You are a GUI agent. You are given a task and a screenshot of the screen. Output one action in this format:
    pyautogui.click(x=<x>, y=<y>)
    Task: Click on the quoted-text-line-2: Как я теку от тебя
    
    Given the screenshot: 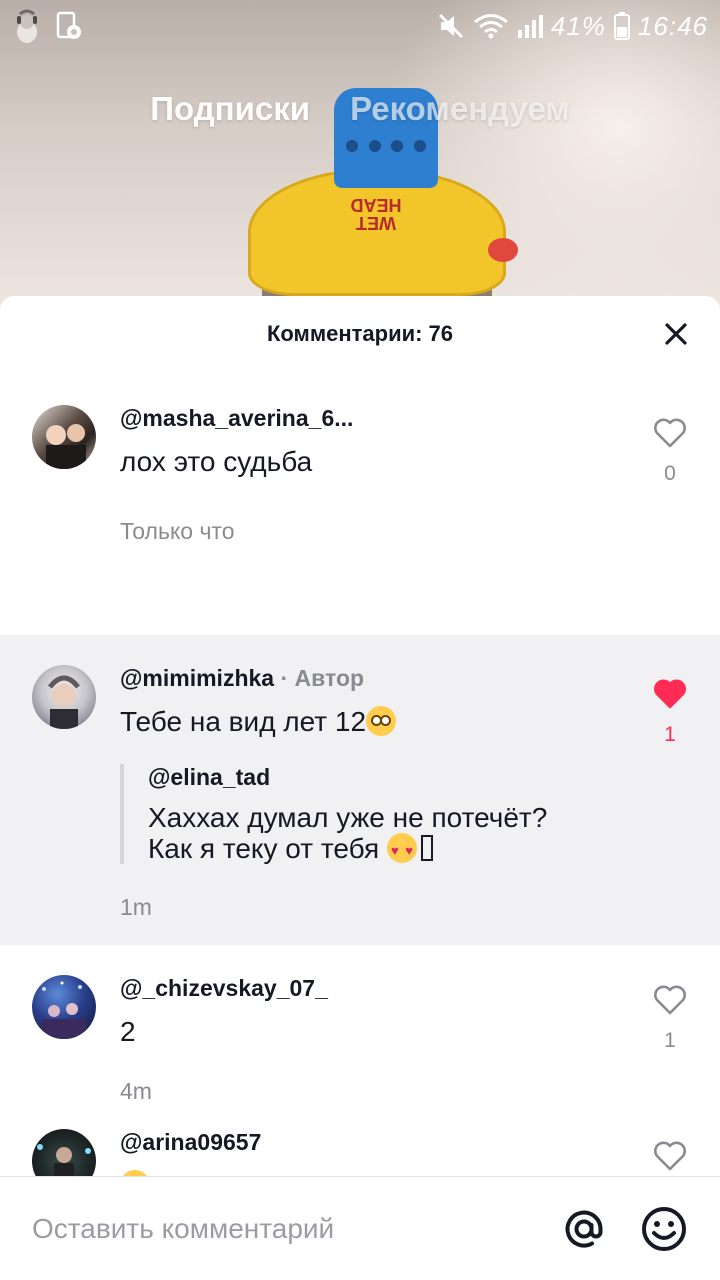 What is the action you would take?
    pyautogui.click(x=264, y=848)
    